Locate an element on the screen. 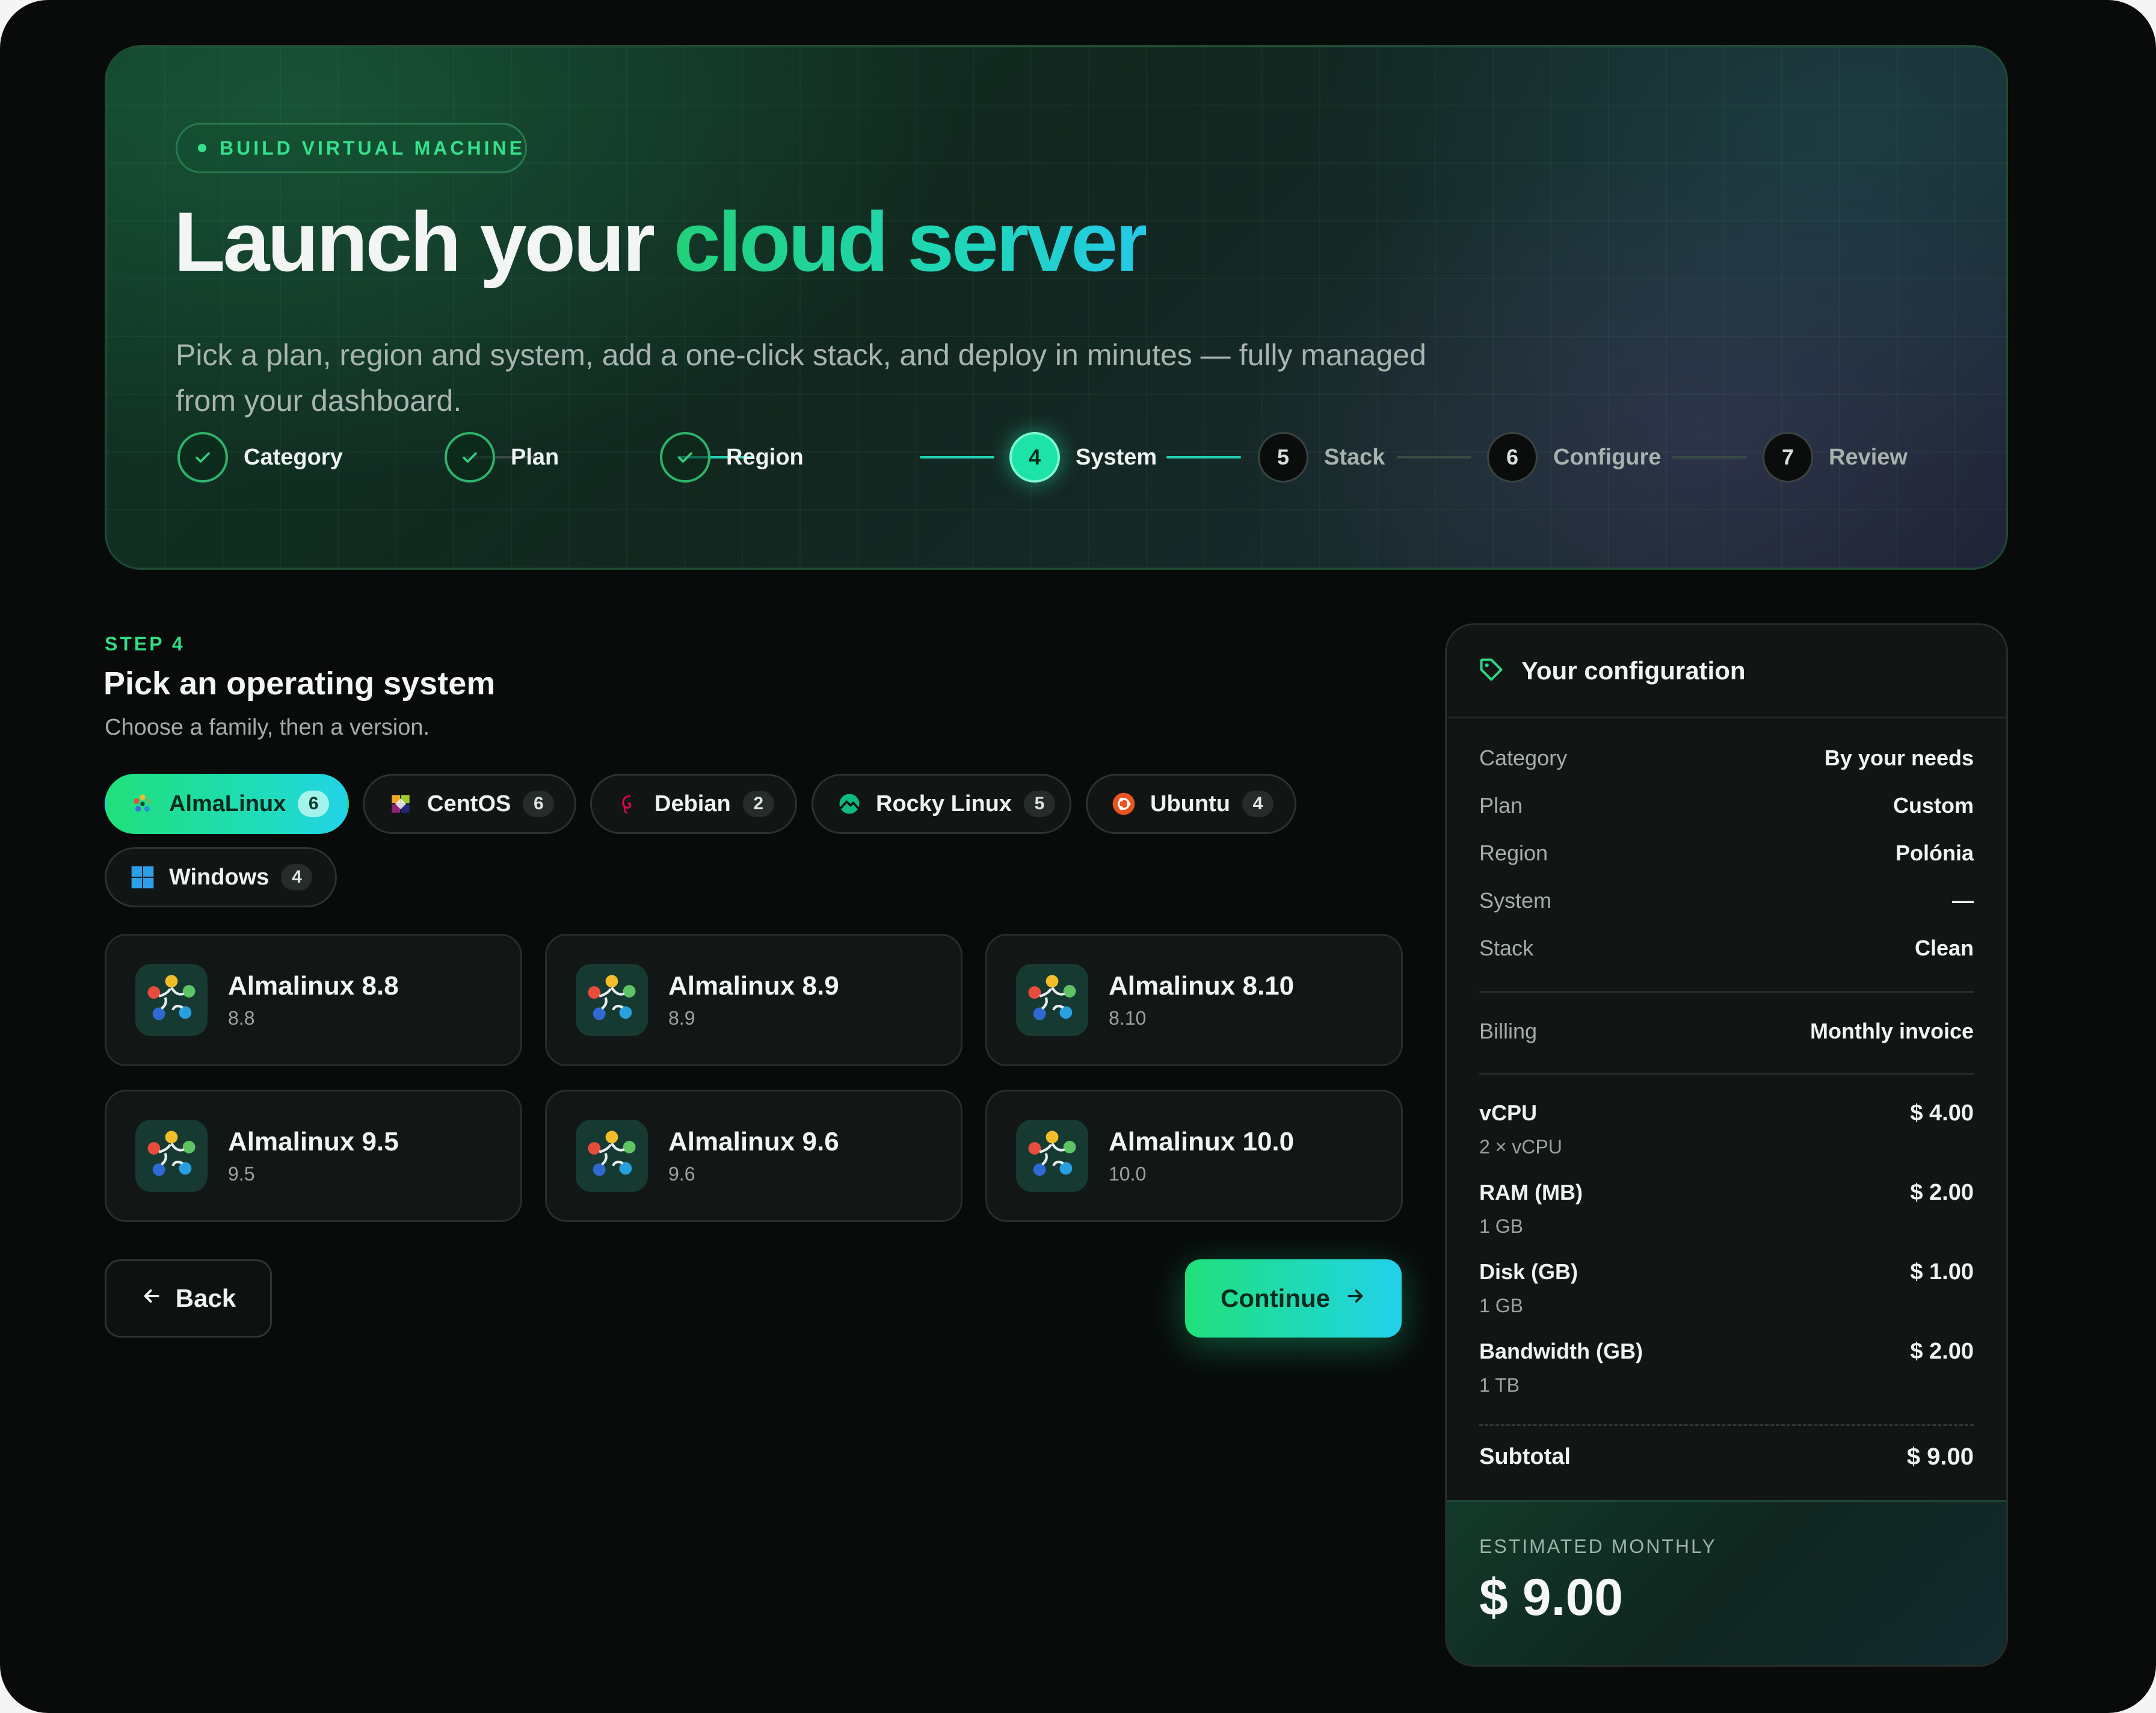  price-row-ram: RAM (MB) $ 2.00 1 GB is located at coordinates (1727, 1209).